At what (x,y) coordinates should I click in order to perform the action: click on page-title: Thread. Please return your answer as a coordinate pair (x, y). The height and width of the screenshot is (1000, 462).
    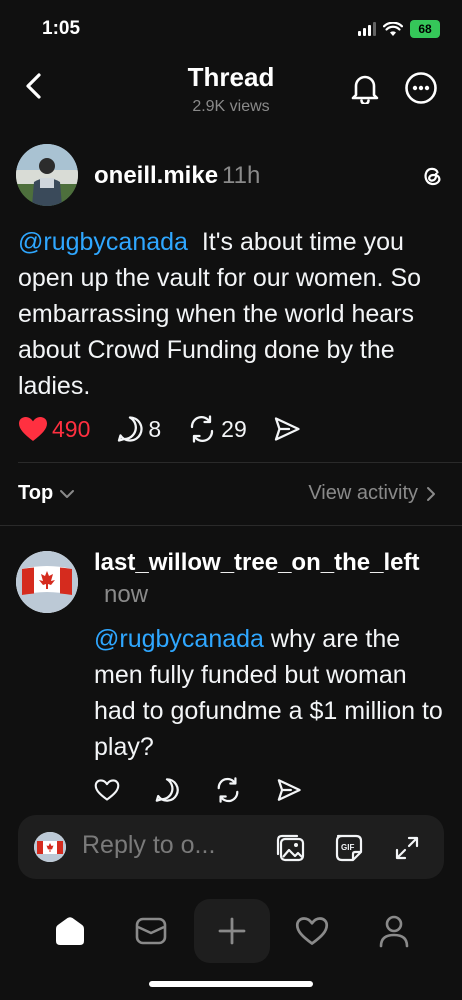
    Looking at the image, I should click on (231, 77).